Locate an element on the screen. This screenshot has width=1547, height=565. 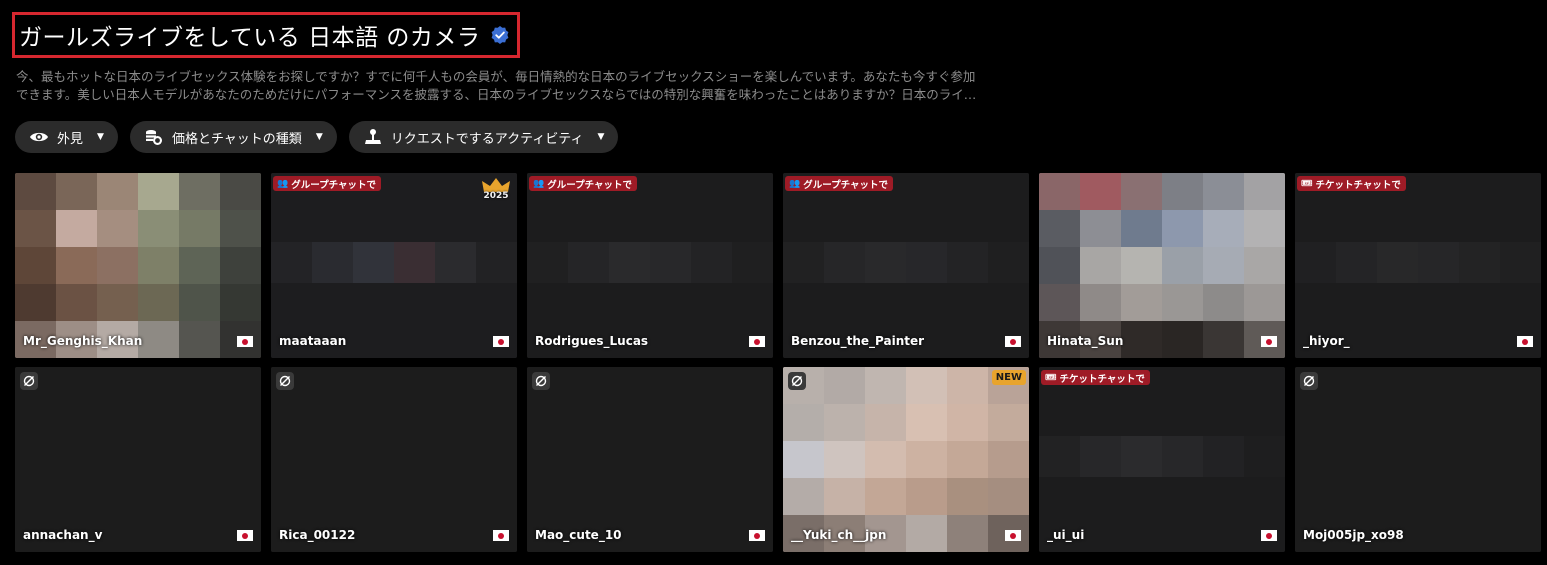
performer-name: Hinata_Sun is located at coordinates (1085, 341).